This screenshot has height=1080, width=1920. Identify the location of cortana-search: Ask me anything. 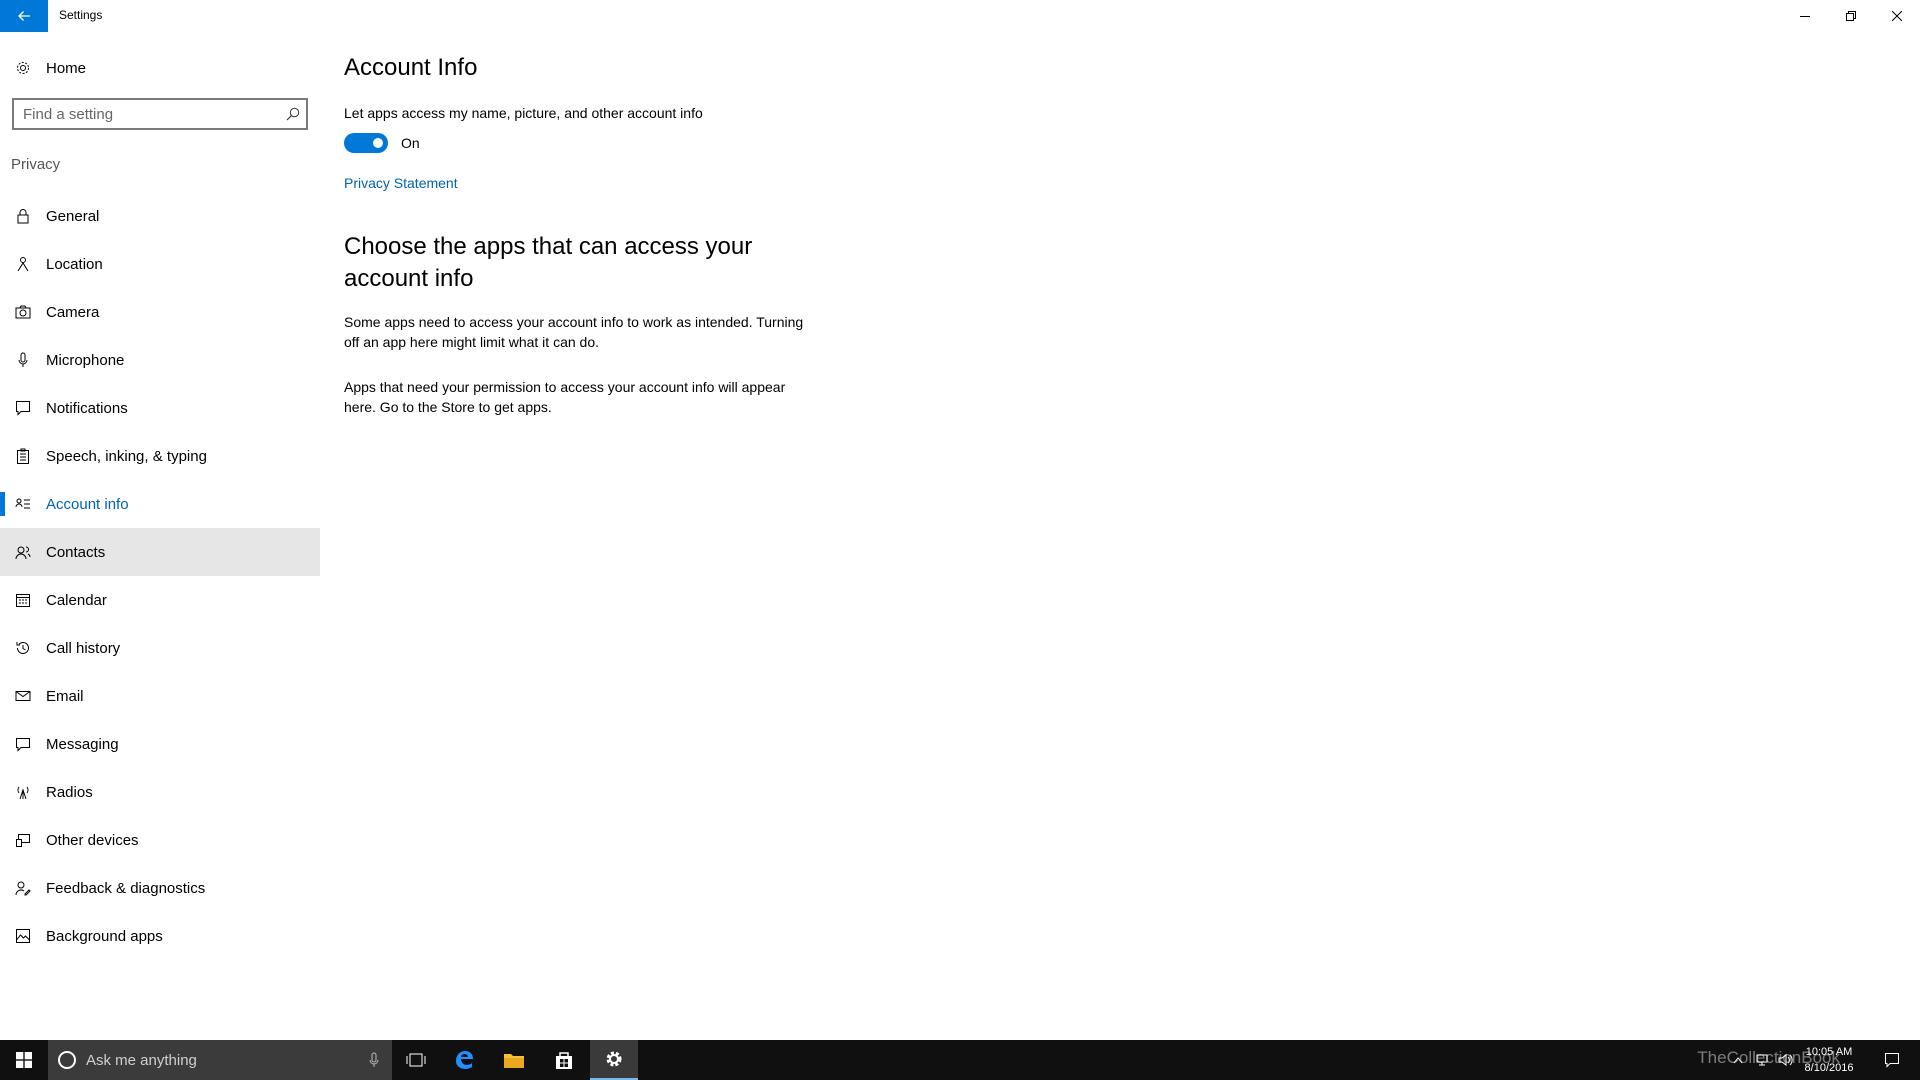
(220, 1060).